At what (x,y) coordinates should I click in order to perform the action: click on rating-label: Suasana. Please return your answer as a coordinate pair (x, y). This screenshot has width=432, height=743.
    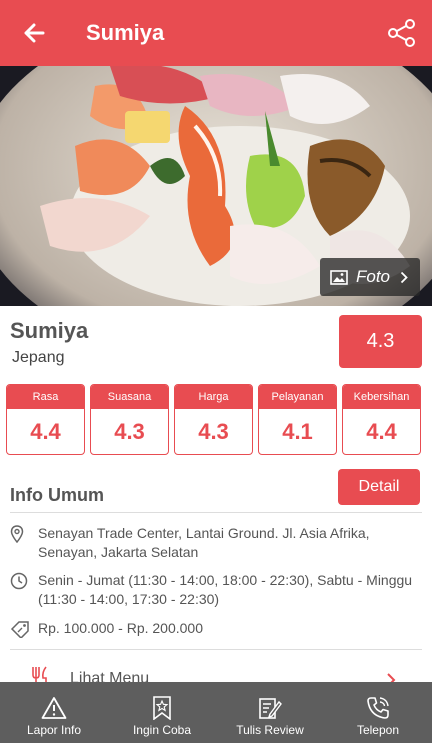
    Looking at the image, I should click on (129, 397).